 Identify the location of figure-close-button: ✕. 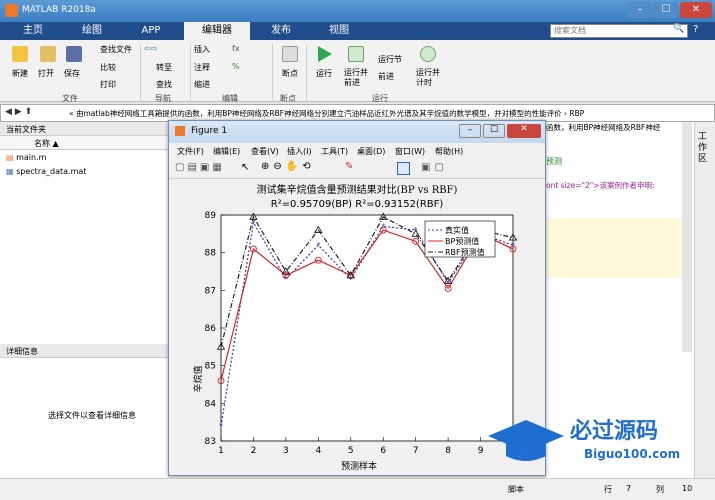
(524, 131).